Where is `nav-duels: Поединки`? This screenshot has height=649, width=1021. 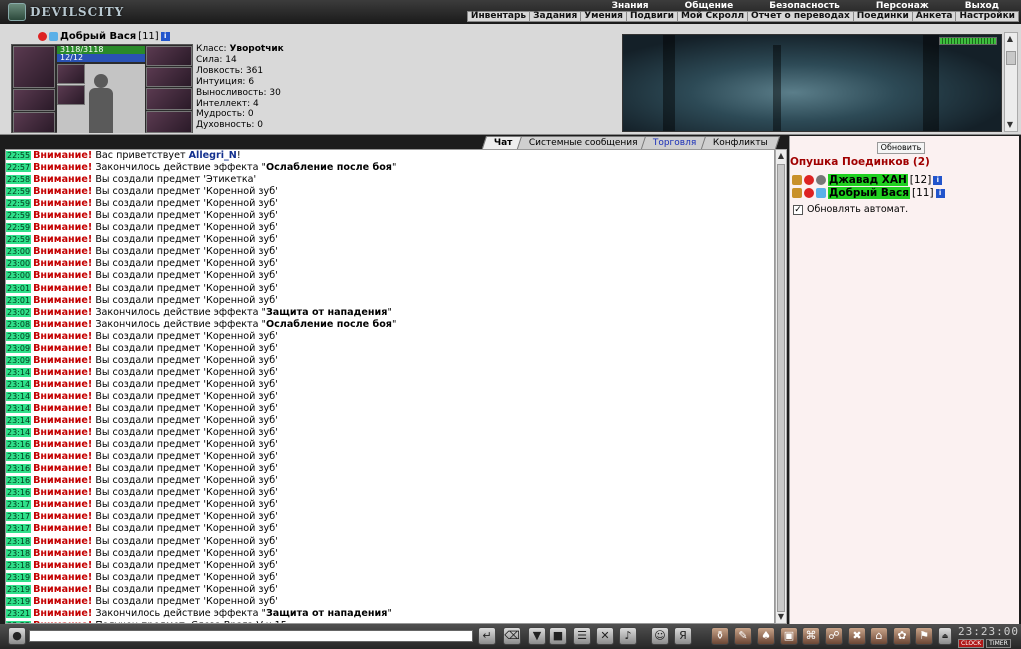 nav-duels: Поединки is located at coordinates (883, 16).